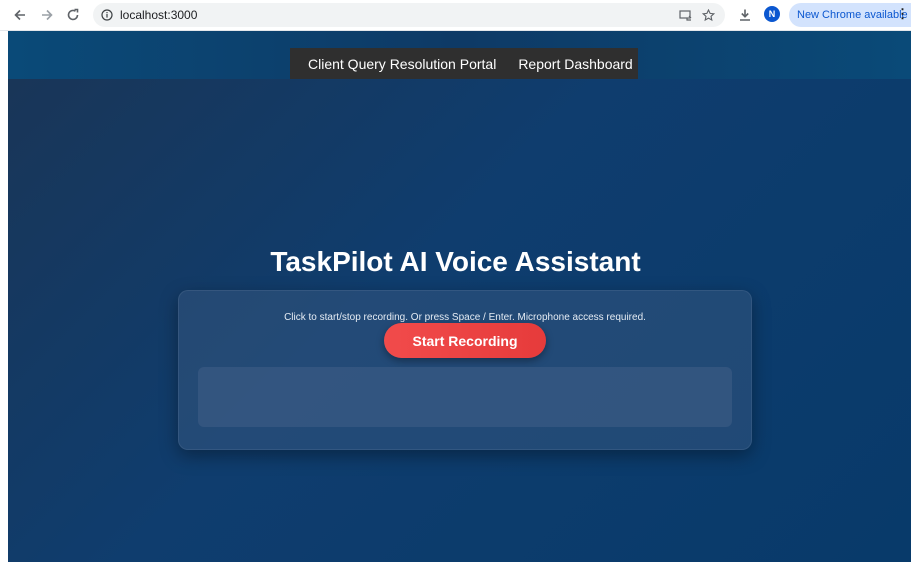 This screenshot has width=911, height=562. What do you see at coordinates (772, 14) in the screenshot?
I see `profile-avatar: N` at bounding box center [772, 14].